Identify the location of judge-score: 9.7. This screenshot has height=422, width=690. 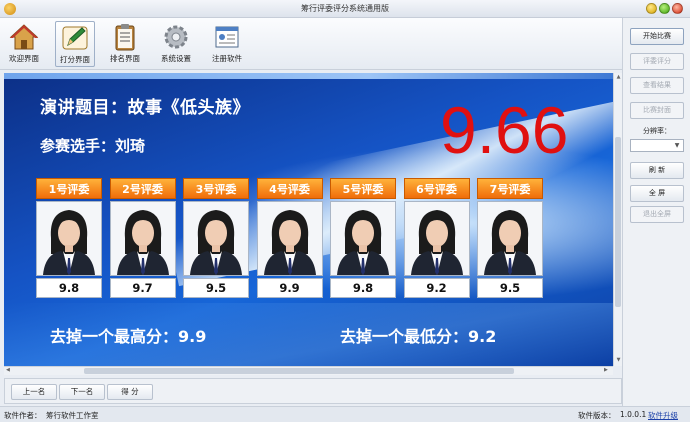
(142, 288).